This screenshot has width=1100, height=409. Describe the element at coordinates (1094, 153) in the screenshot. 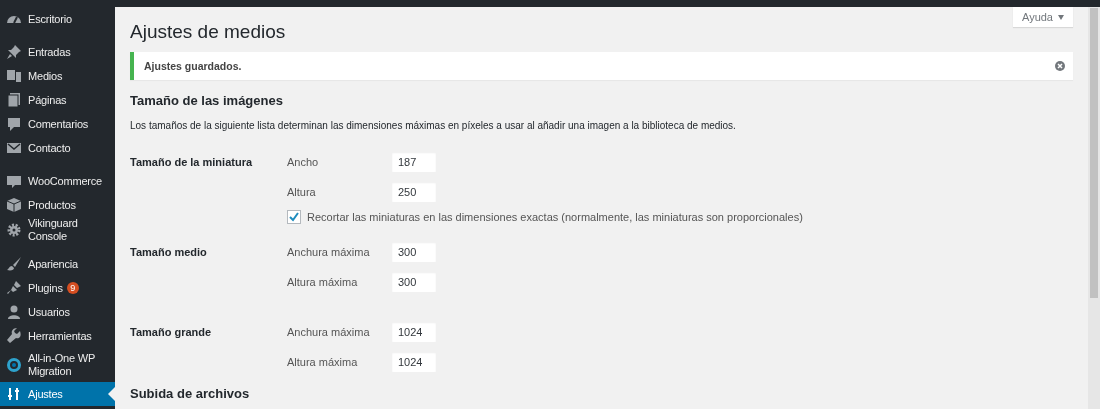

I see `scrollbar-thumb` at that location.